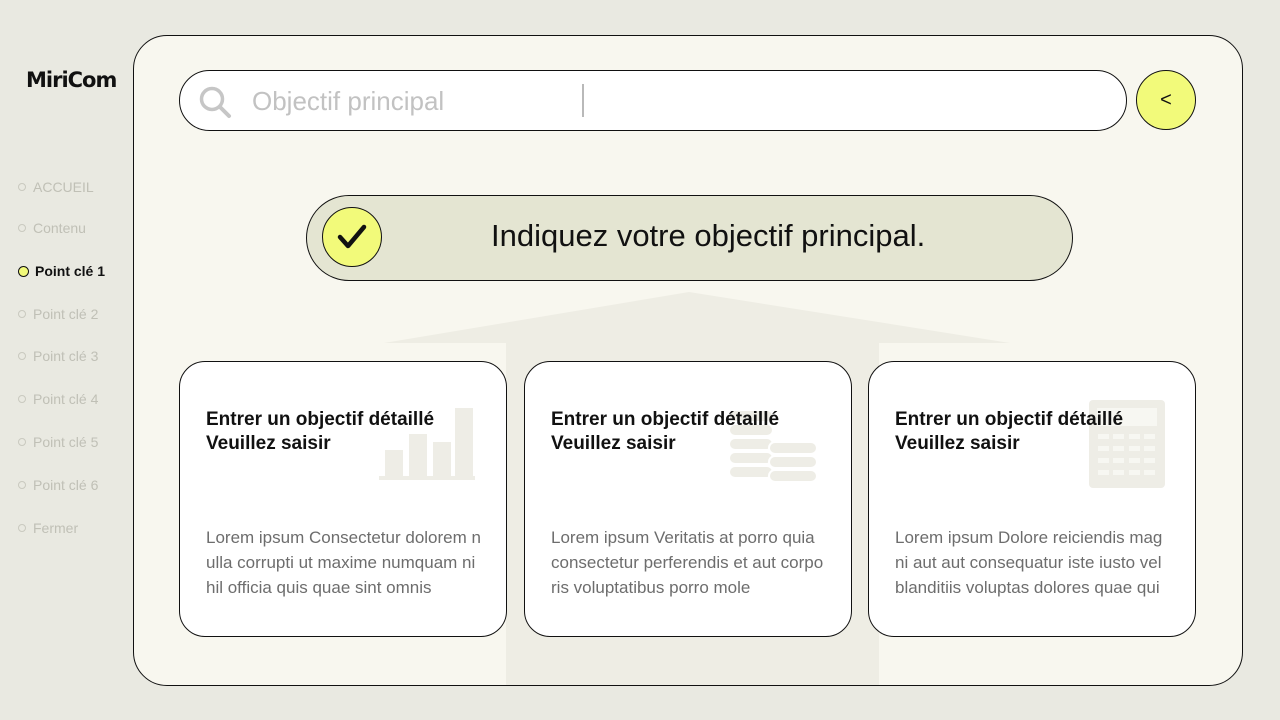  I want to click on nav-item-point-cle-2: Point clé 2, so click(73, 314).